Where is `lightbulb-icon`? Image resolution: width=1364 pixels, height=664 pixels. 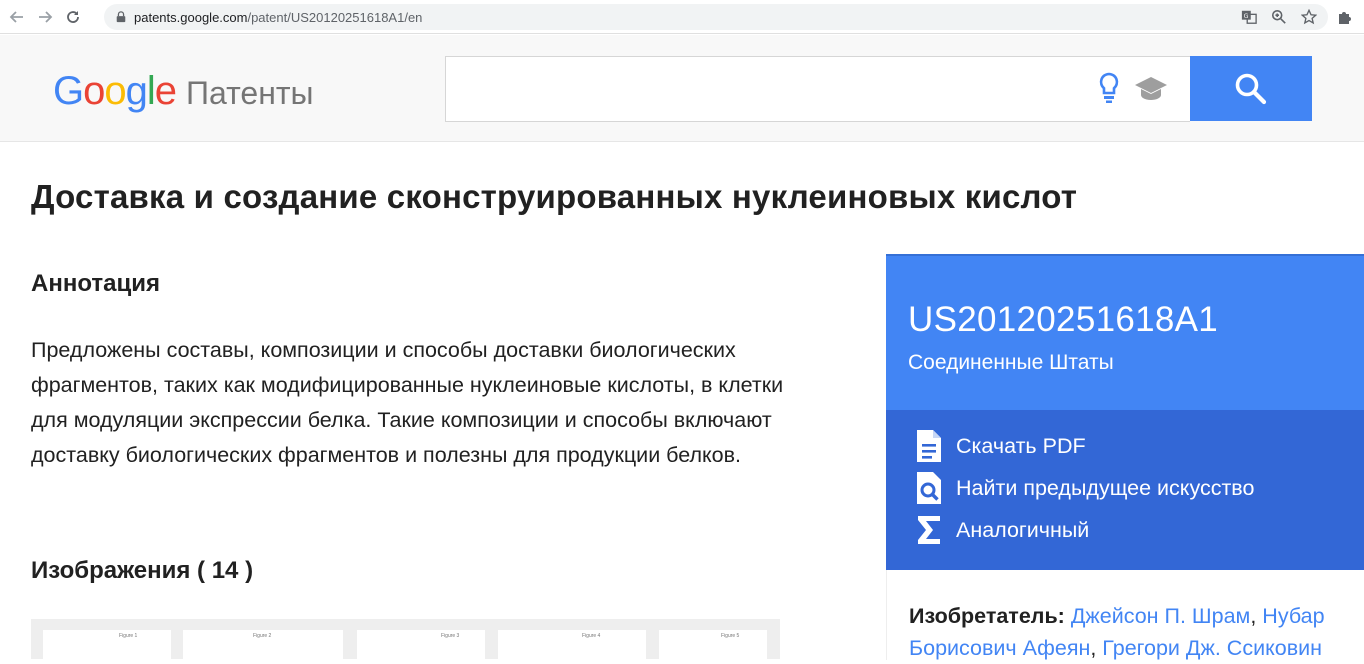 lightbulb-icon is located at coordinates (1109, 88).